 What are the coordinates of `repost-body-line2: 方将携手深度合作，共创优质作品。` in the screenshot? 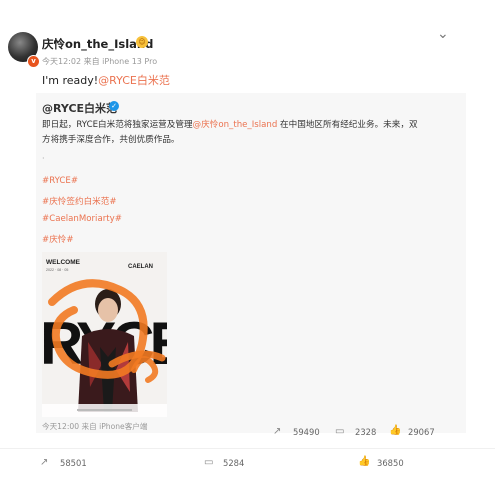 It's located at (111, 140).